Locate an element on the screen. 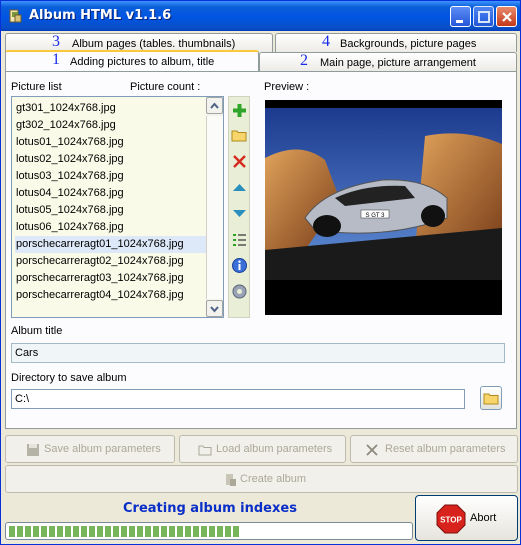 This screenshot has width=521, height=545. close-icon is located at coordinates (372, 450).